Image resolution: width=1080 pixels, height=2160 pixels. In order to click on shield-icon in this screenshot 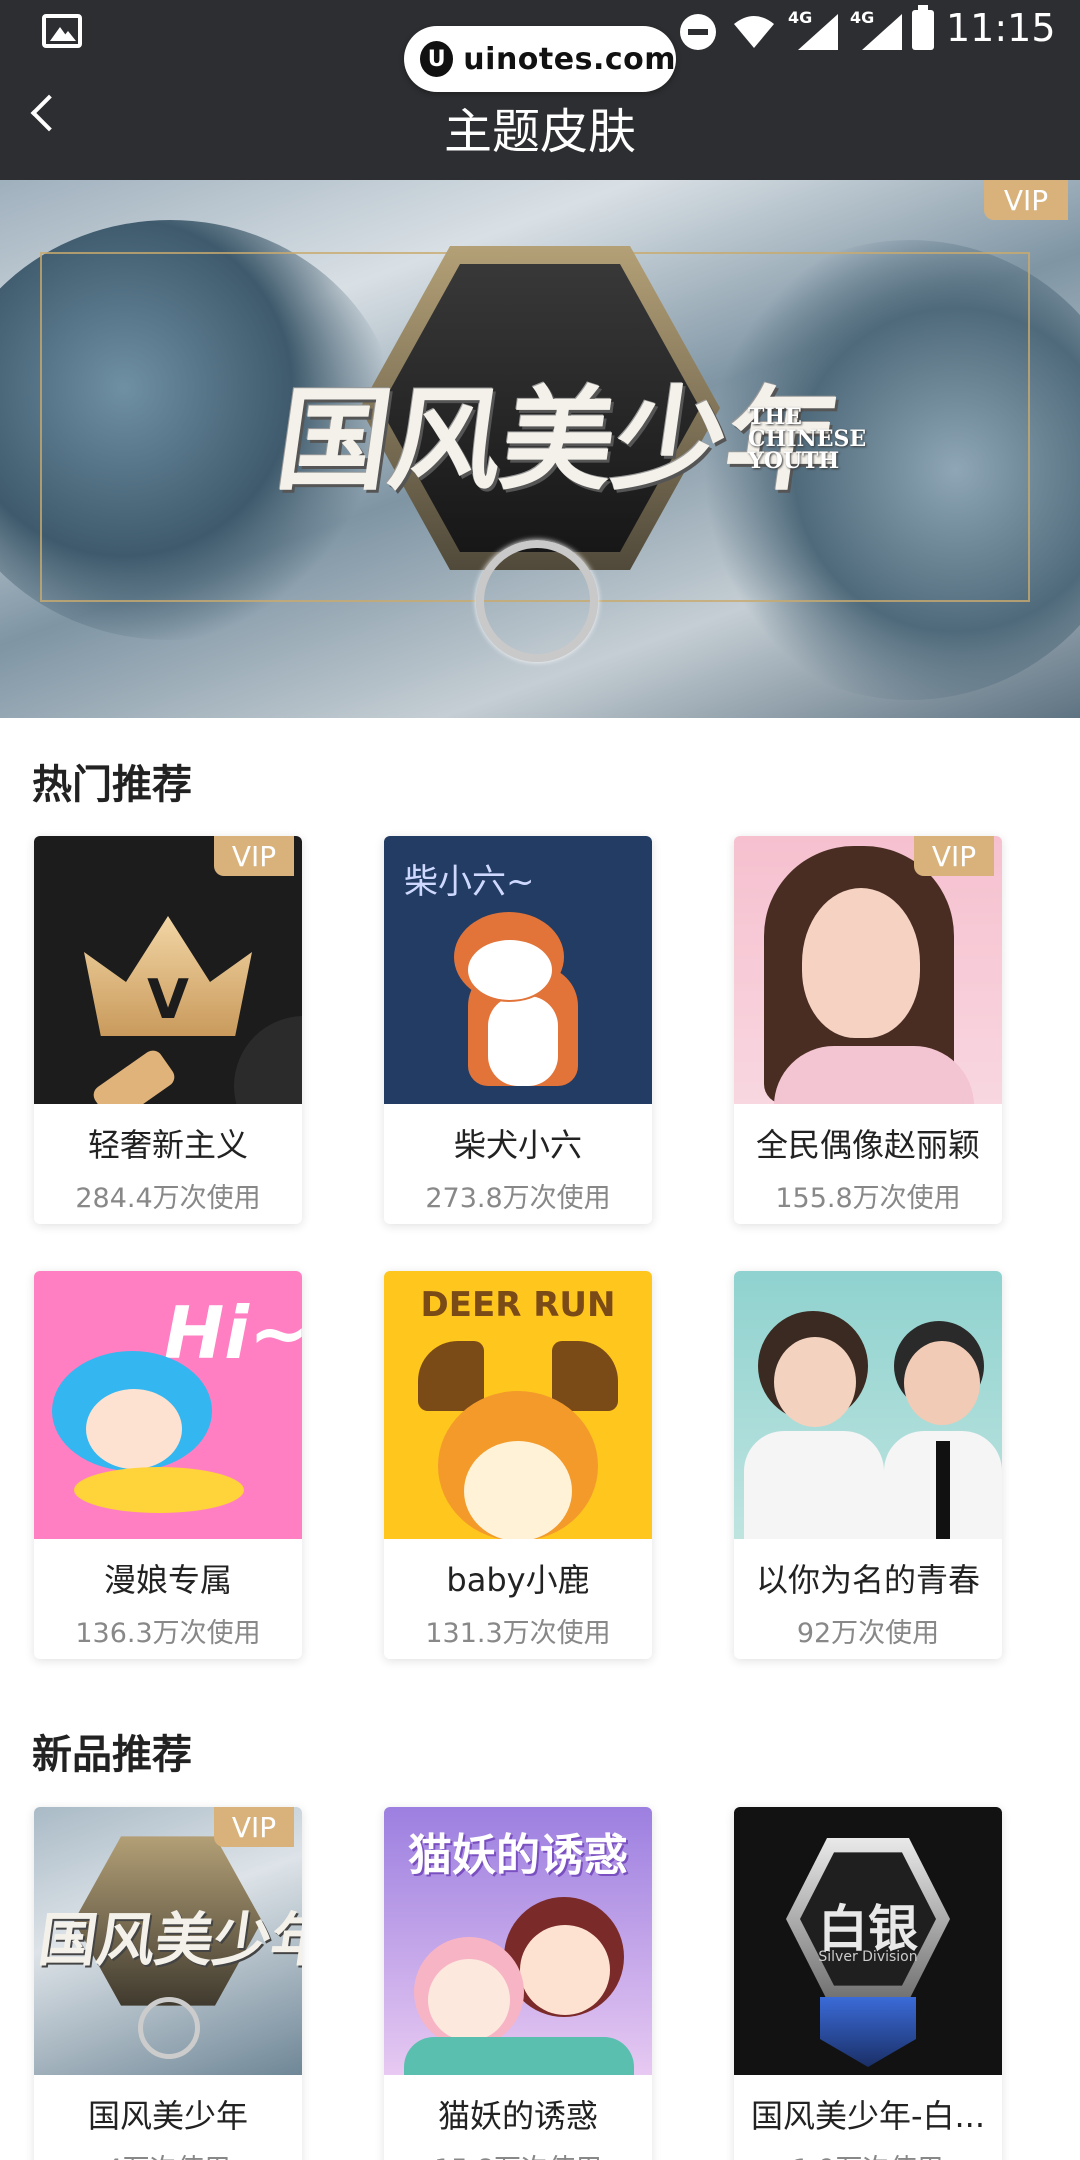, I will do `click(868, 2032)`.